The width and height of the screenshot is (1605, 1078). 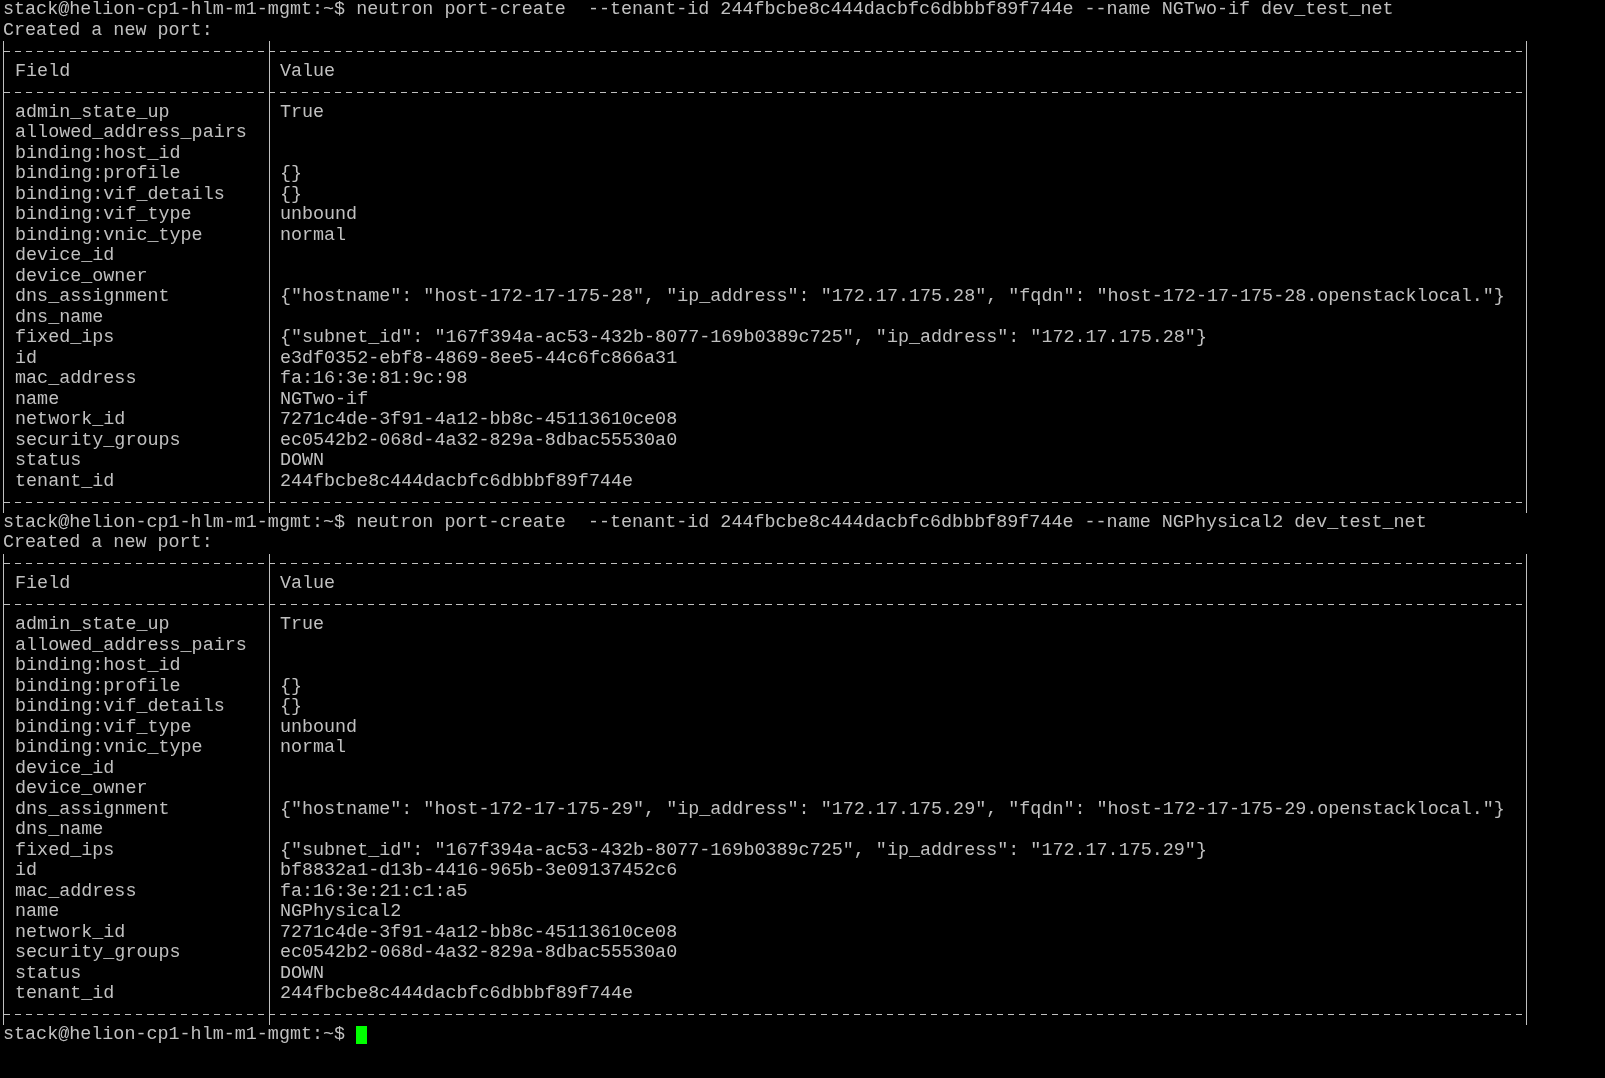 What do you see at coordinates (478, 870) in the screenshot?
I see `field-value: bf8832a1-d13b-4416-965b-3e09137452c6` at bounding box center [478, 870].